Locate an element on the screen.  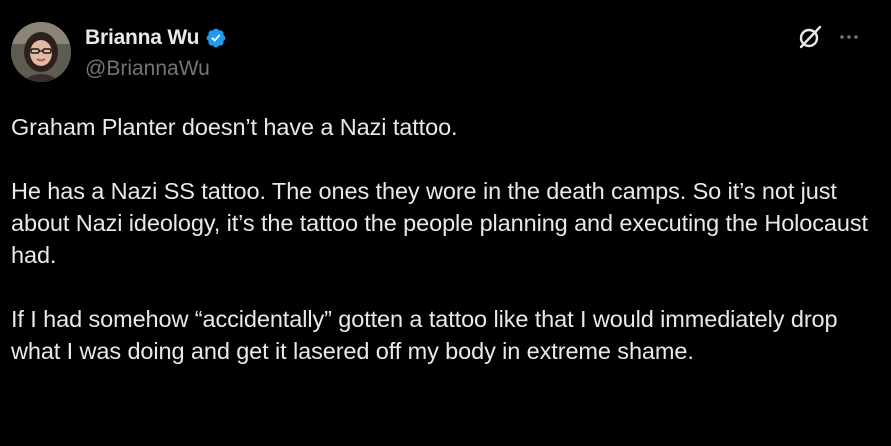
avatar-image is located at coordinates (41, 52).